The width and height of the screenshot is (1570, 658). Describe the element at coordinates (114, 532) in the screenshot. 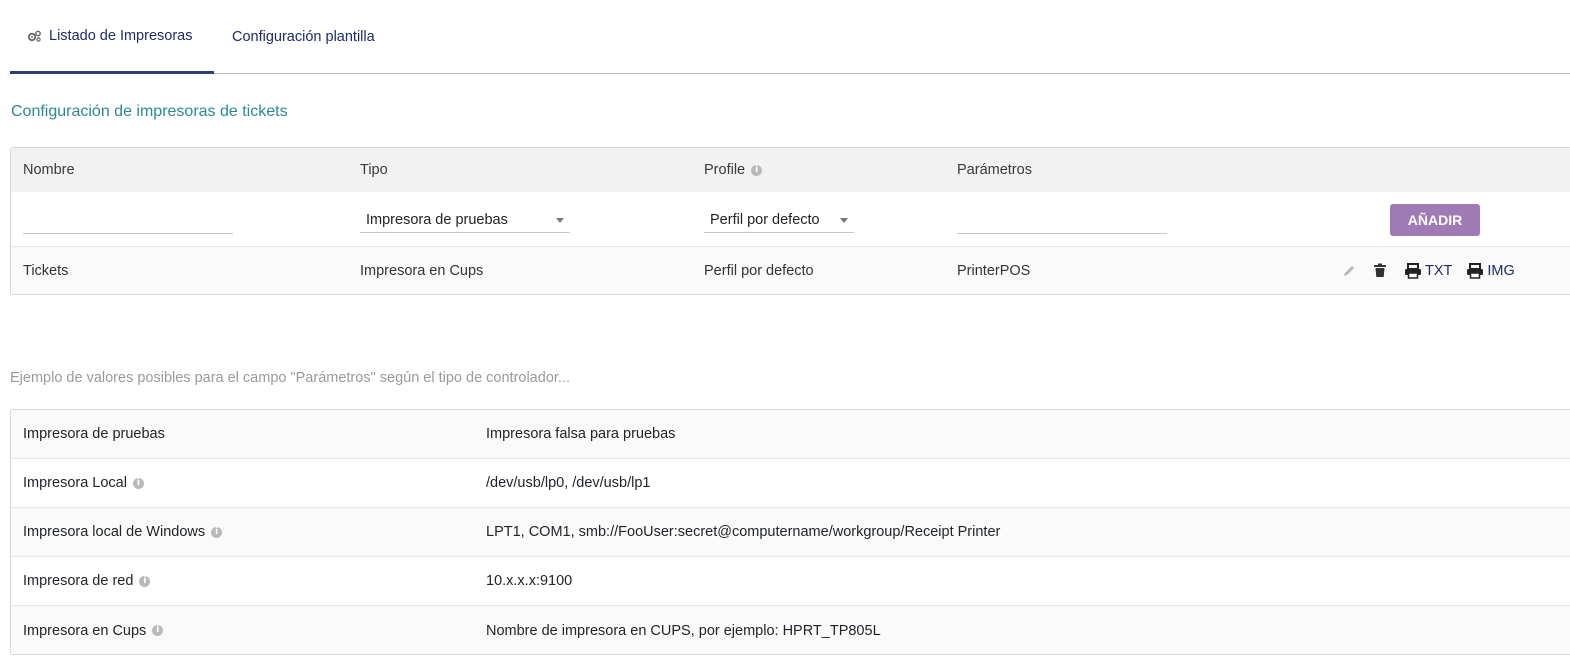

I see `example-name-label: Impresora local de Windows` at that location.